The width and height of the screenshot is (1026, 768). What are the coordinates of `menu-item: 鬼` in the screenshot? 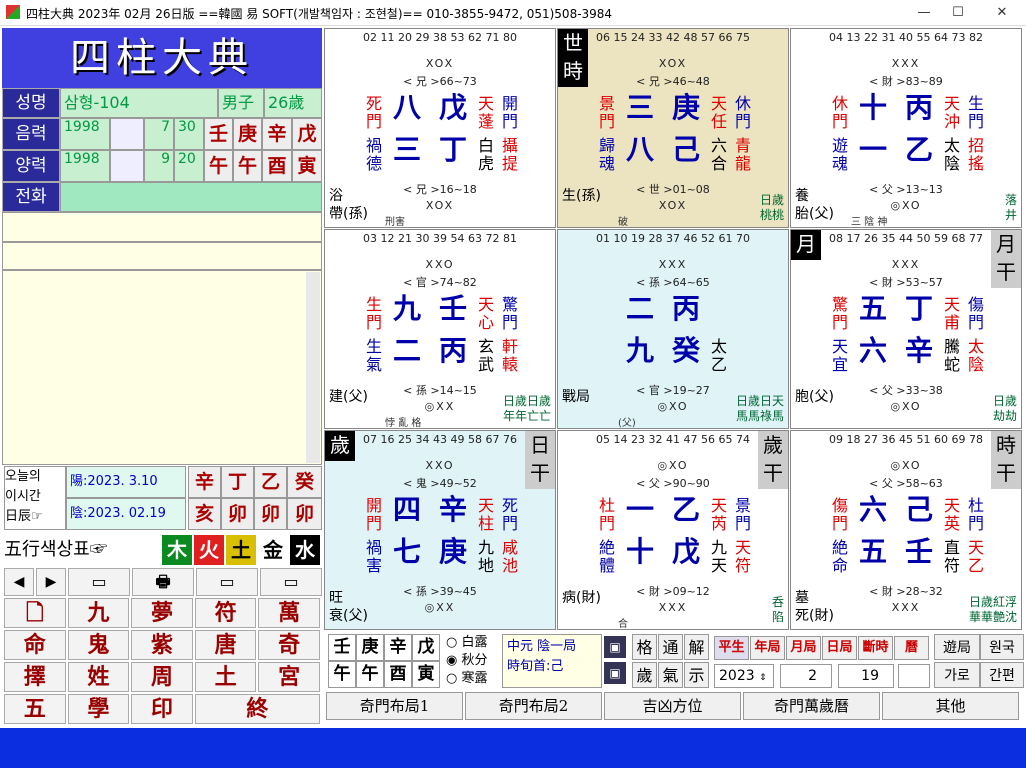 It's located at (98, 645).